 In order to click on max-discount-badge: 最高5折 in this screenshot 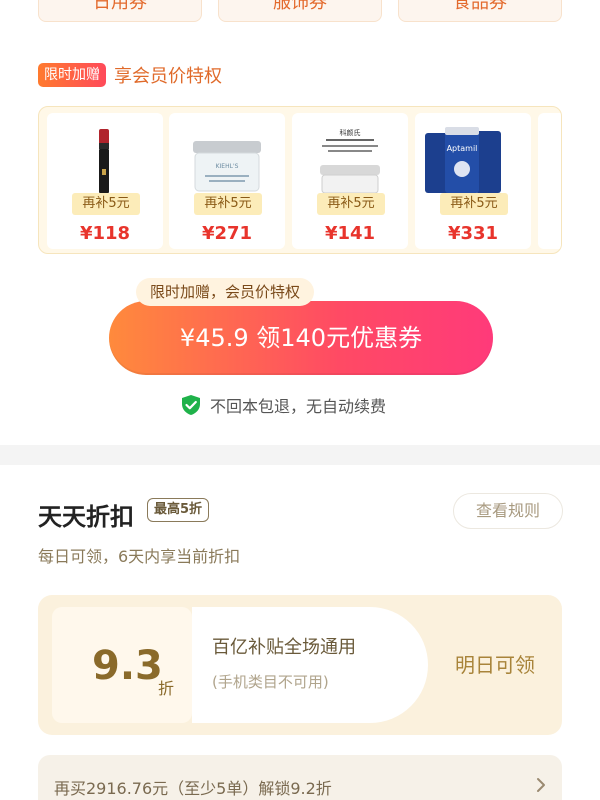, I will do `click(178, 510)`.